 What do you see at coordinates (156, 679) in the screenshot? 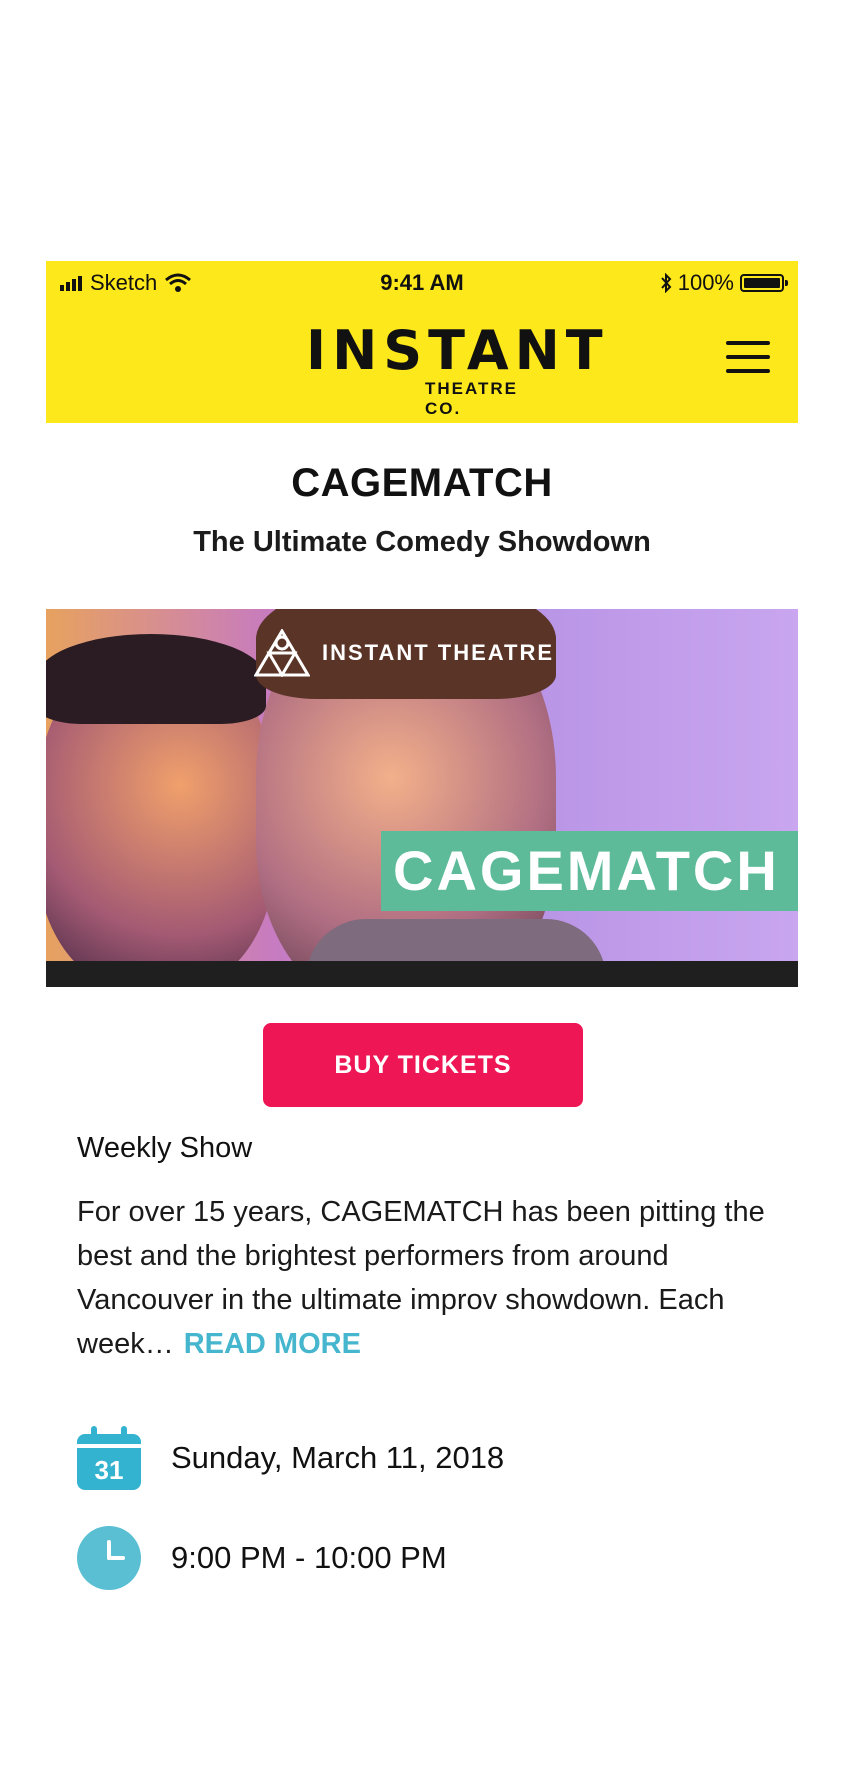
I see `performer-left-hair` at bounding box center [156, 679].